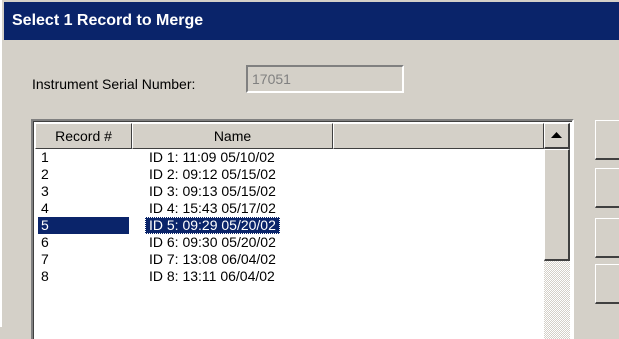  Describe the element at coordinates (212, 174) in the screenshot. I see `record-name: ID 2: 09:12 05/15/02` at that location.